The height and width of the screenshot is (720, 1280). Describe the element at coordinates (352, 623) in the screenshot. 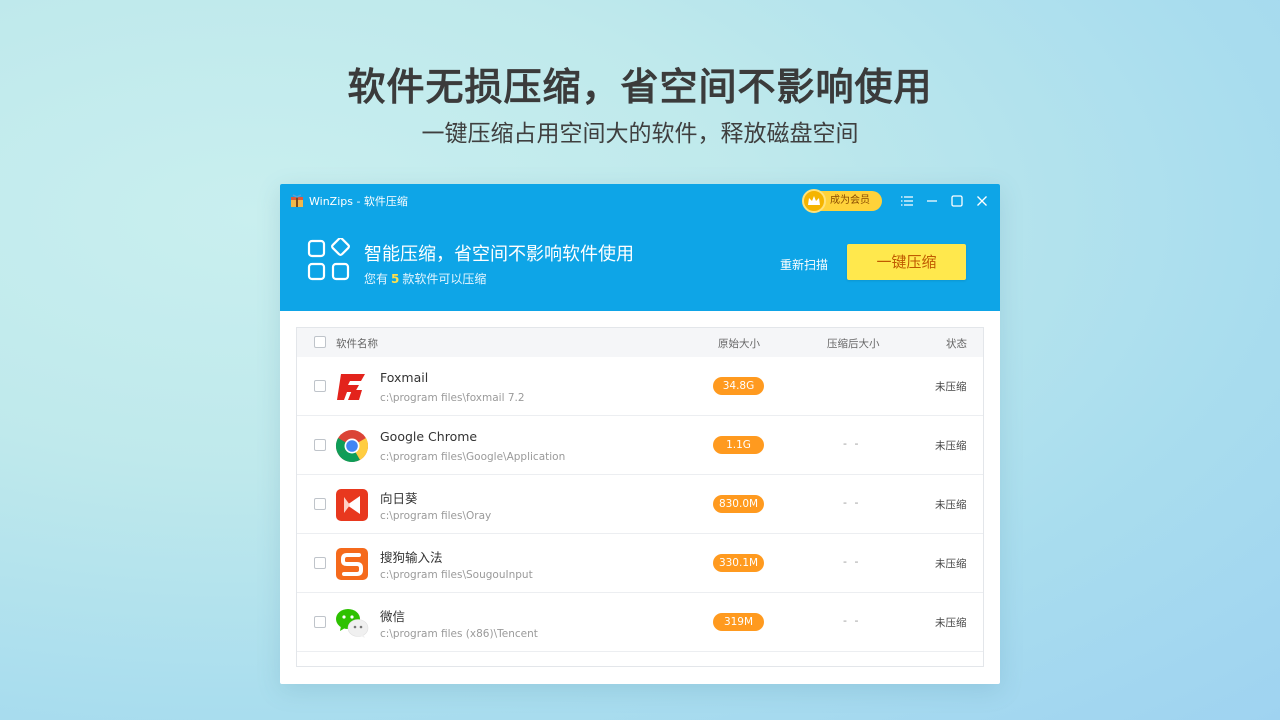

I see `wechat-icon` at that location.